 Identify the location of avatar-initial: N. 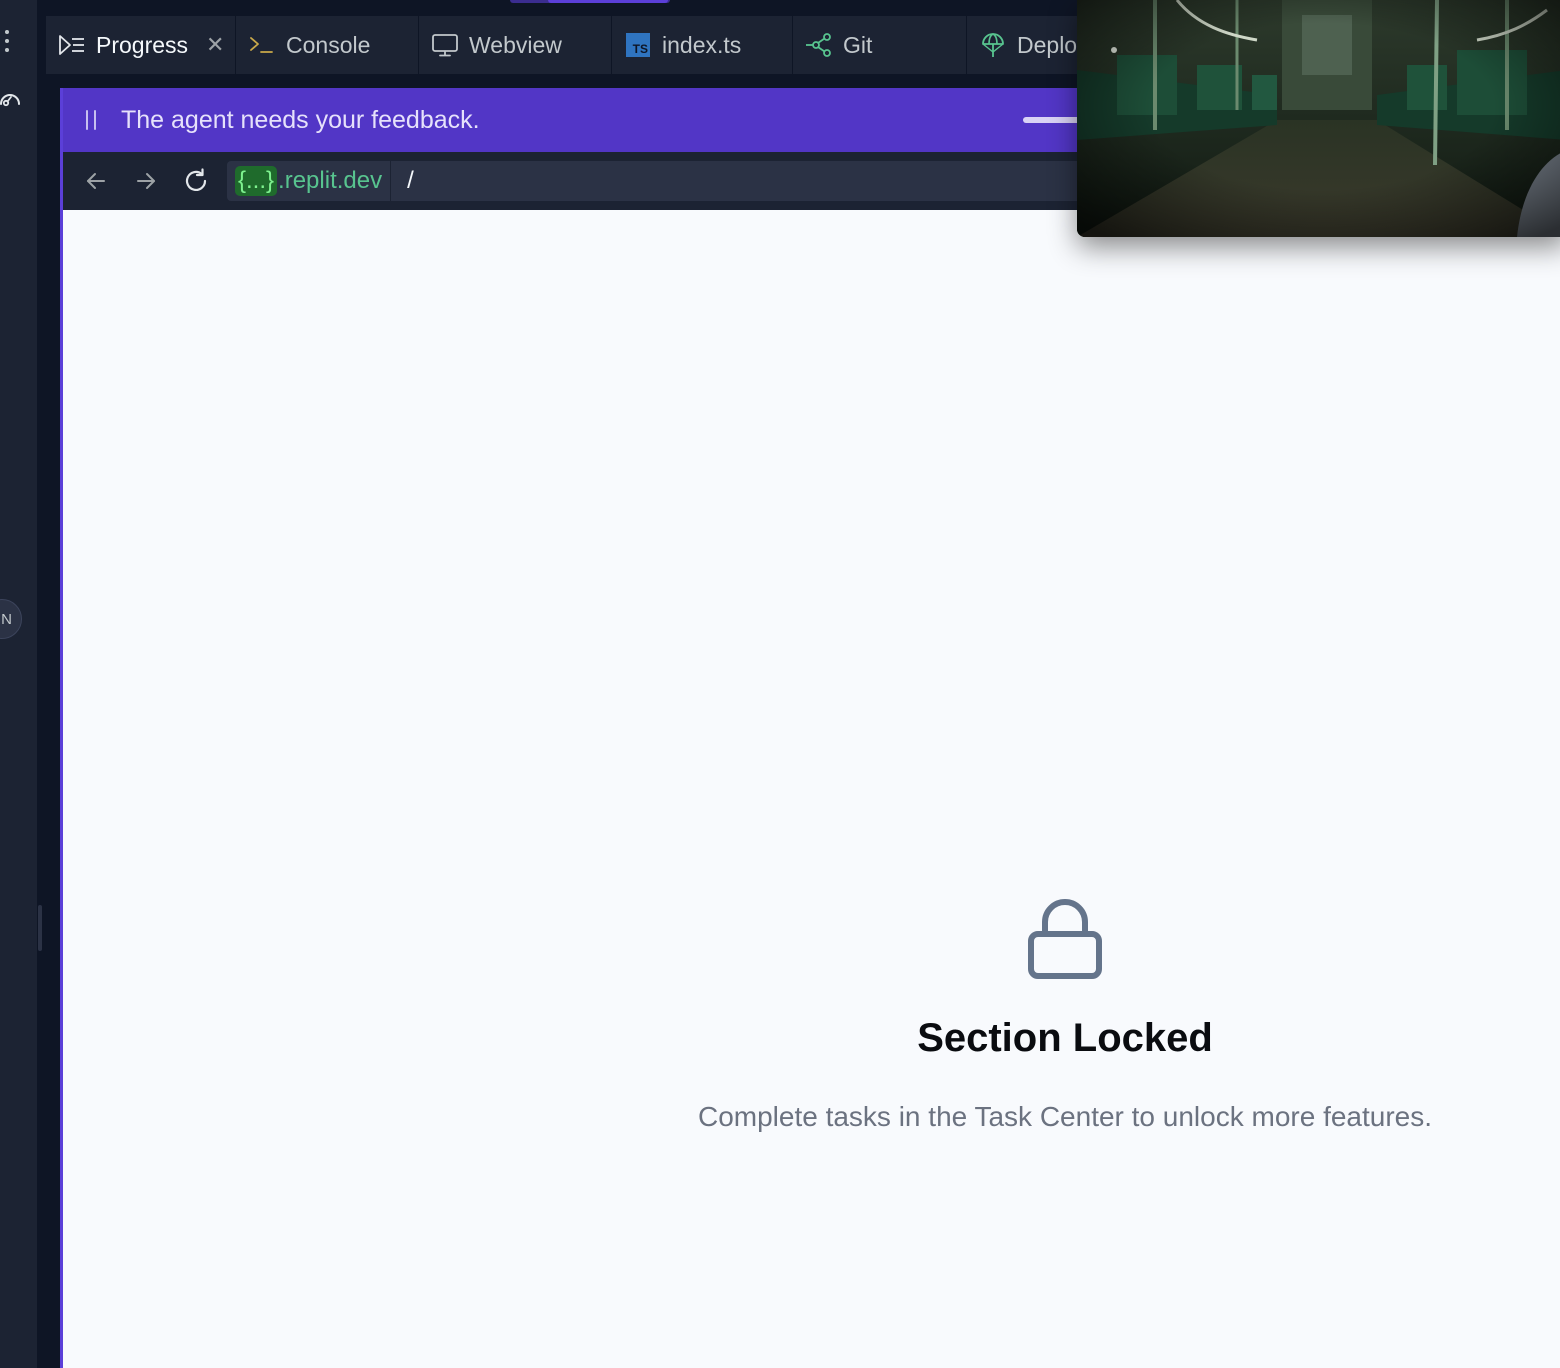
(6, 619).